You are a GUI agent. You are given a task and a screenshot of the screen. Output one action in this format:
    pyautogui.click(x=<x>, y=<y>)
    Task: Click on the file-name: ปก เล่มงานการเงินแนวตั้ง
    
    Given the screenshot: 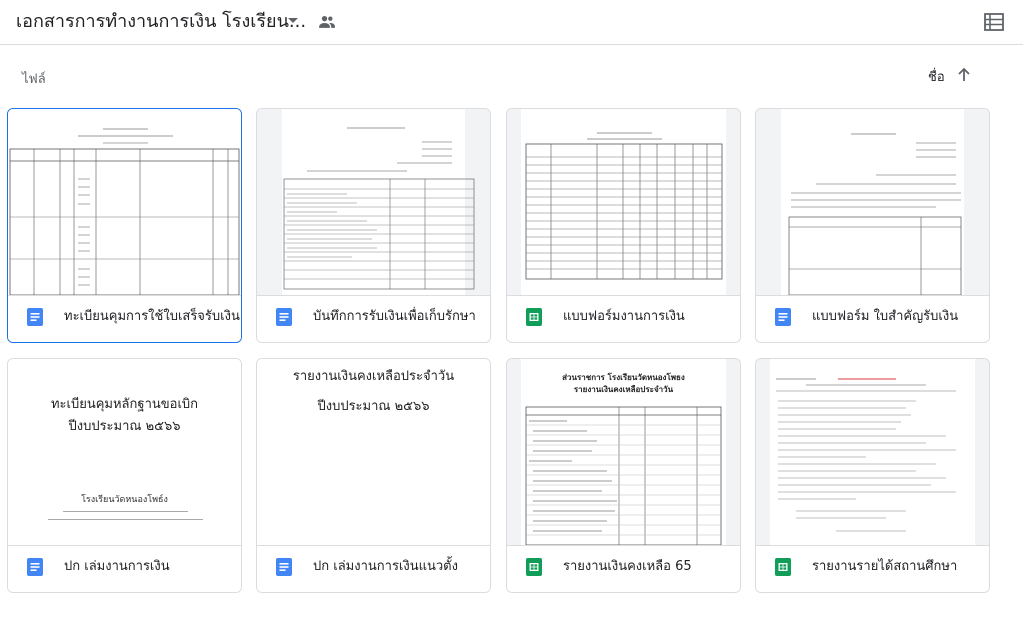 What is the action you would take?
    pyautogui.click(x=385, y=566)
    